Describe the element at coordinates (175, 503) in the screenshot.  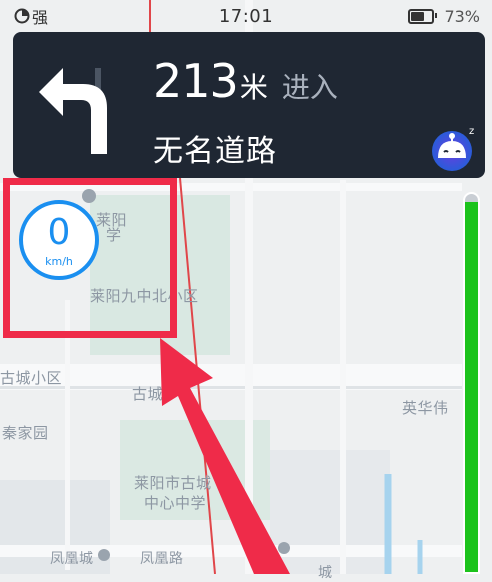
I see `map-label: 中心中学` at that location.